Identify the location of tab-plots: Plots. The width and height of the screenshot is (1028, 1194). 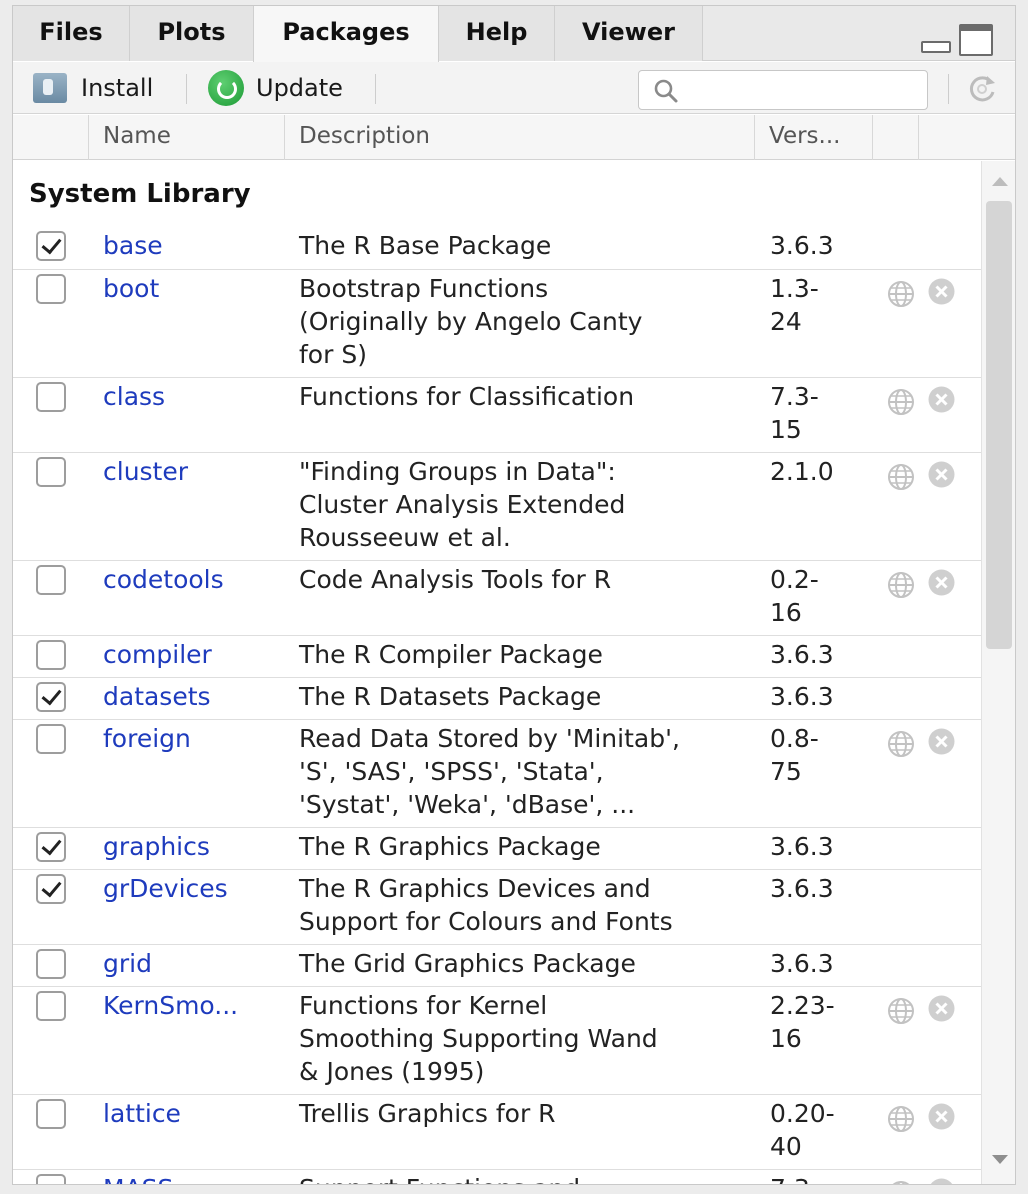
(192, 33).